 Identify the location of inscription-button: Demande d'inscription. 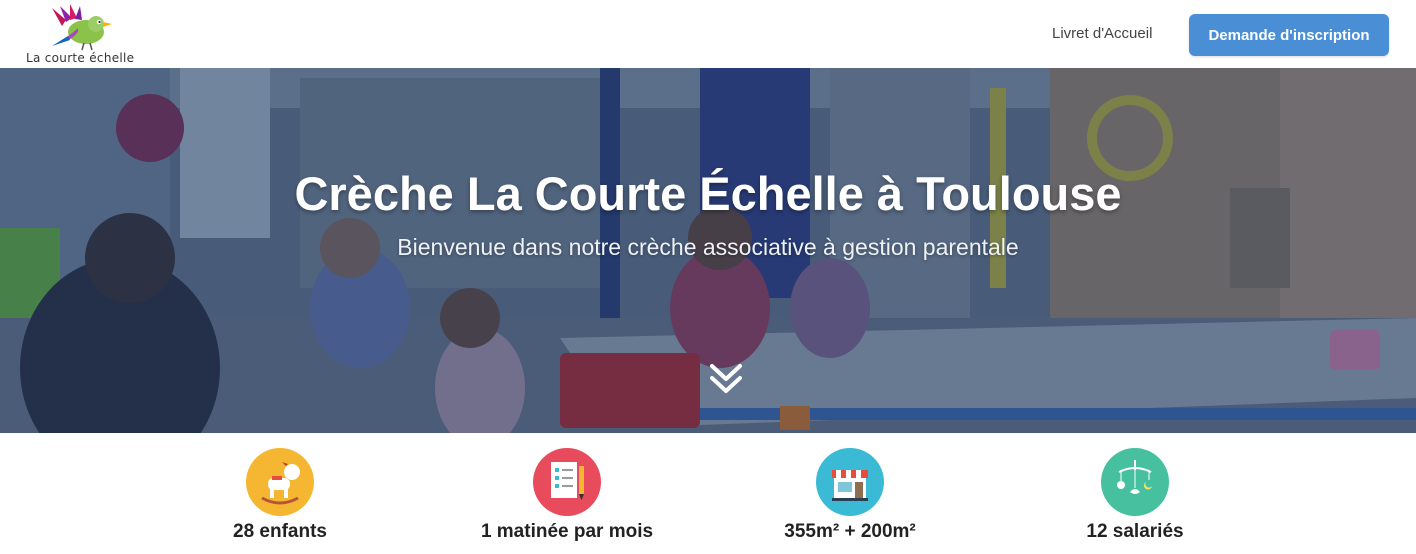
(1289, 35).